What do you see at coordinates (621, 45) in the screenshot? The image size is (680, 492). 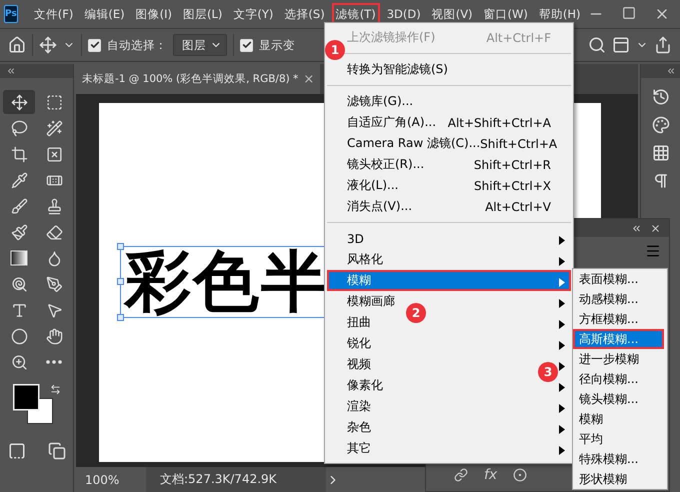 I see `workspace-icon` at bounding box center [621, 45].